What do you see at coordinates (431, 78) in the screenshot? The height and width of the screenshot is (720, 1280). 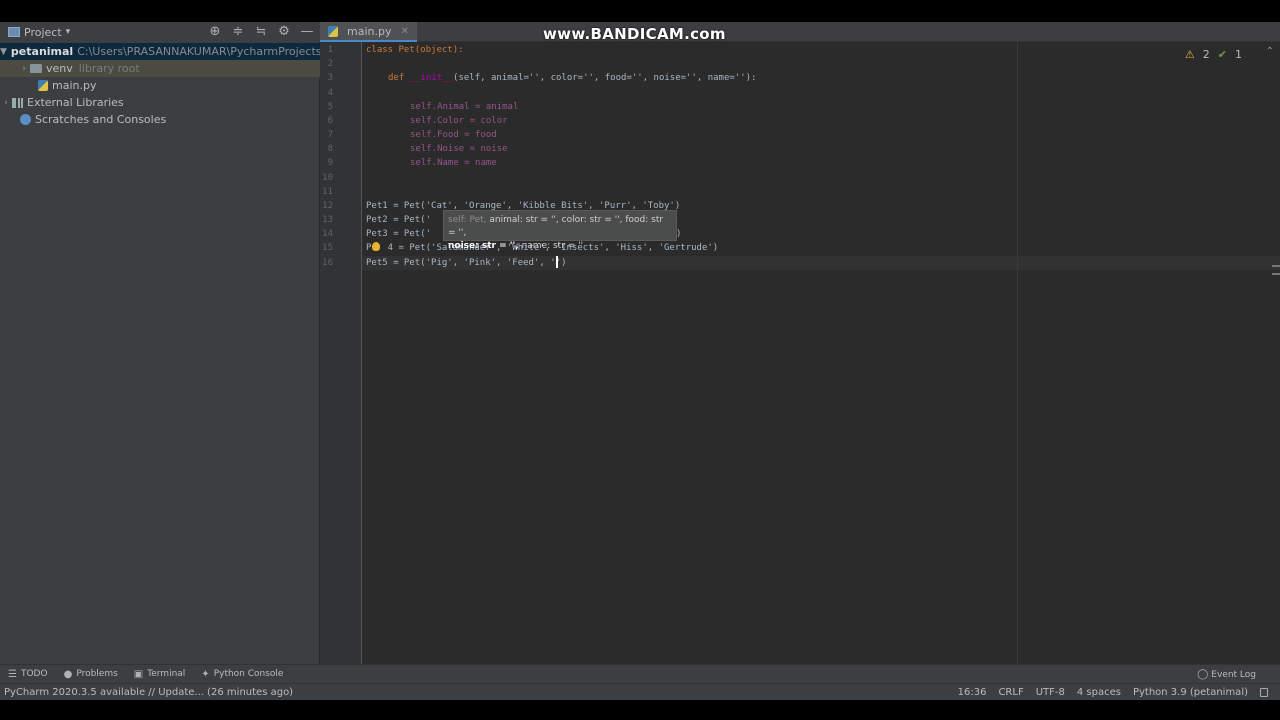 I see `code-text: __init__` at bounding box center [431, 78].